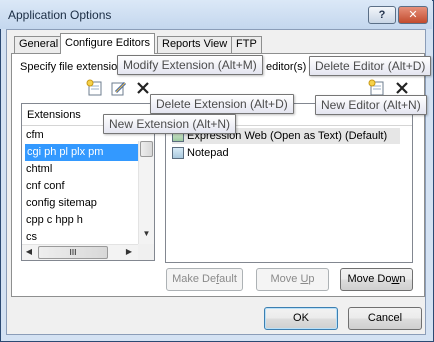 Image resolution: width=434 pixels, height=342 pixels. What do you see at coordinates (60, 15) in the screenshot?
I see `window-title: Application Options` at bounding box center [60, 15].